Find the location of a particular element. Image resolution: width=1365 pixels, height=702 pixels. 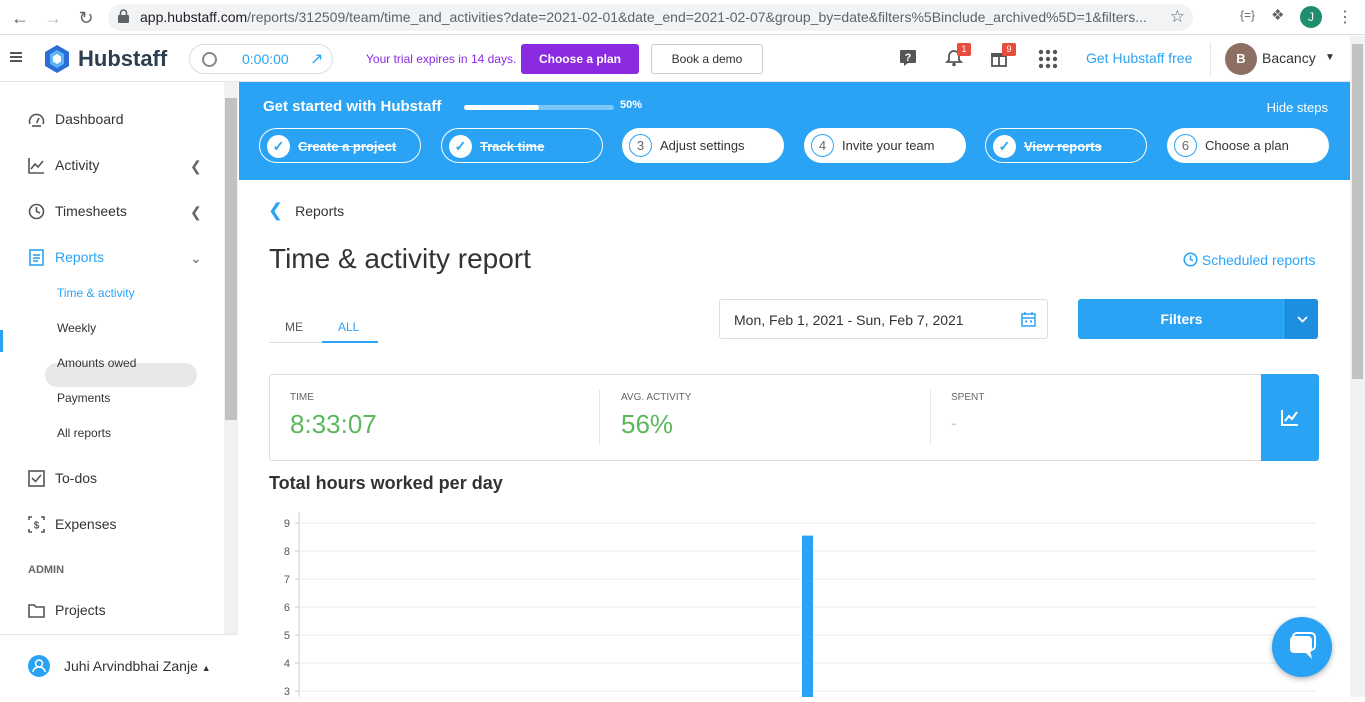

filters-dropdown-toggle is located at coordinates (1301, 319).